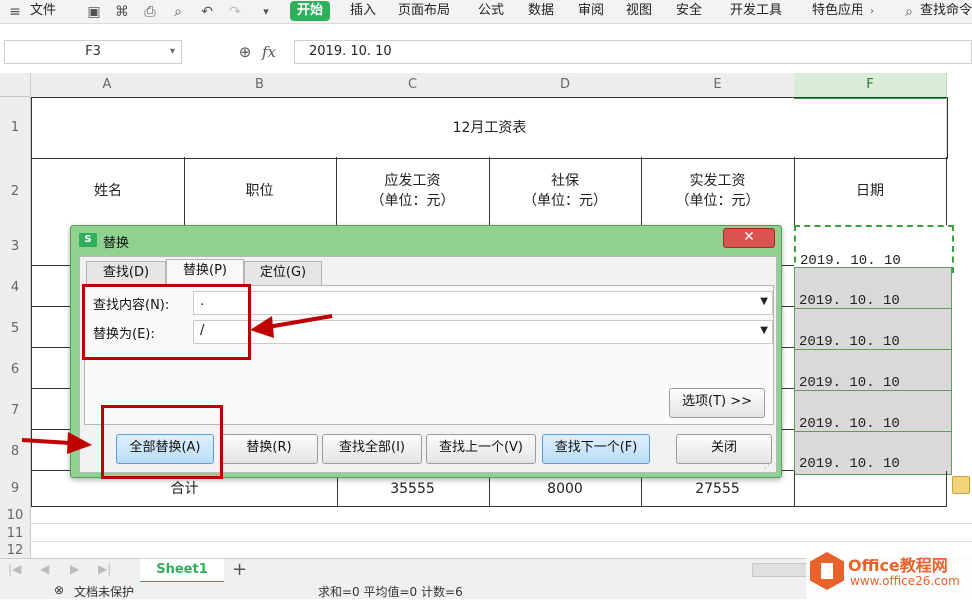  Describe the element at coordinates (898, 565) in the screenshot. I see `watermark-brand: Office教程网` at that location.